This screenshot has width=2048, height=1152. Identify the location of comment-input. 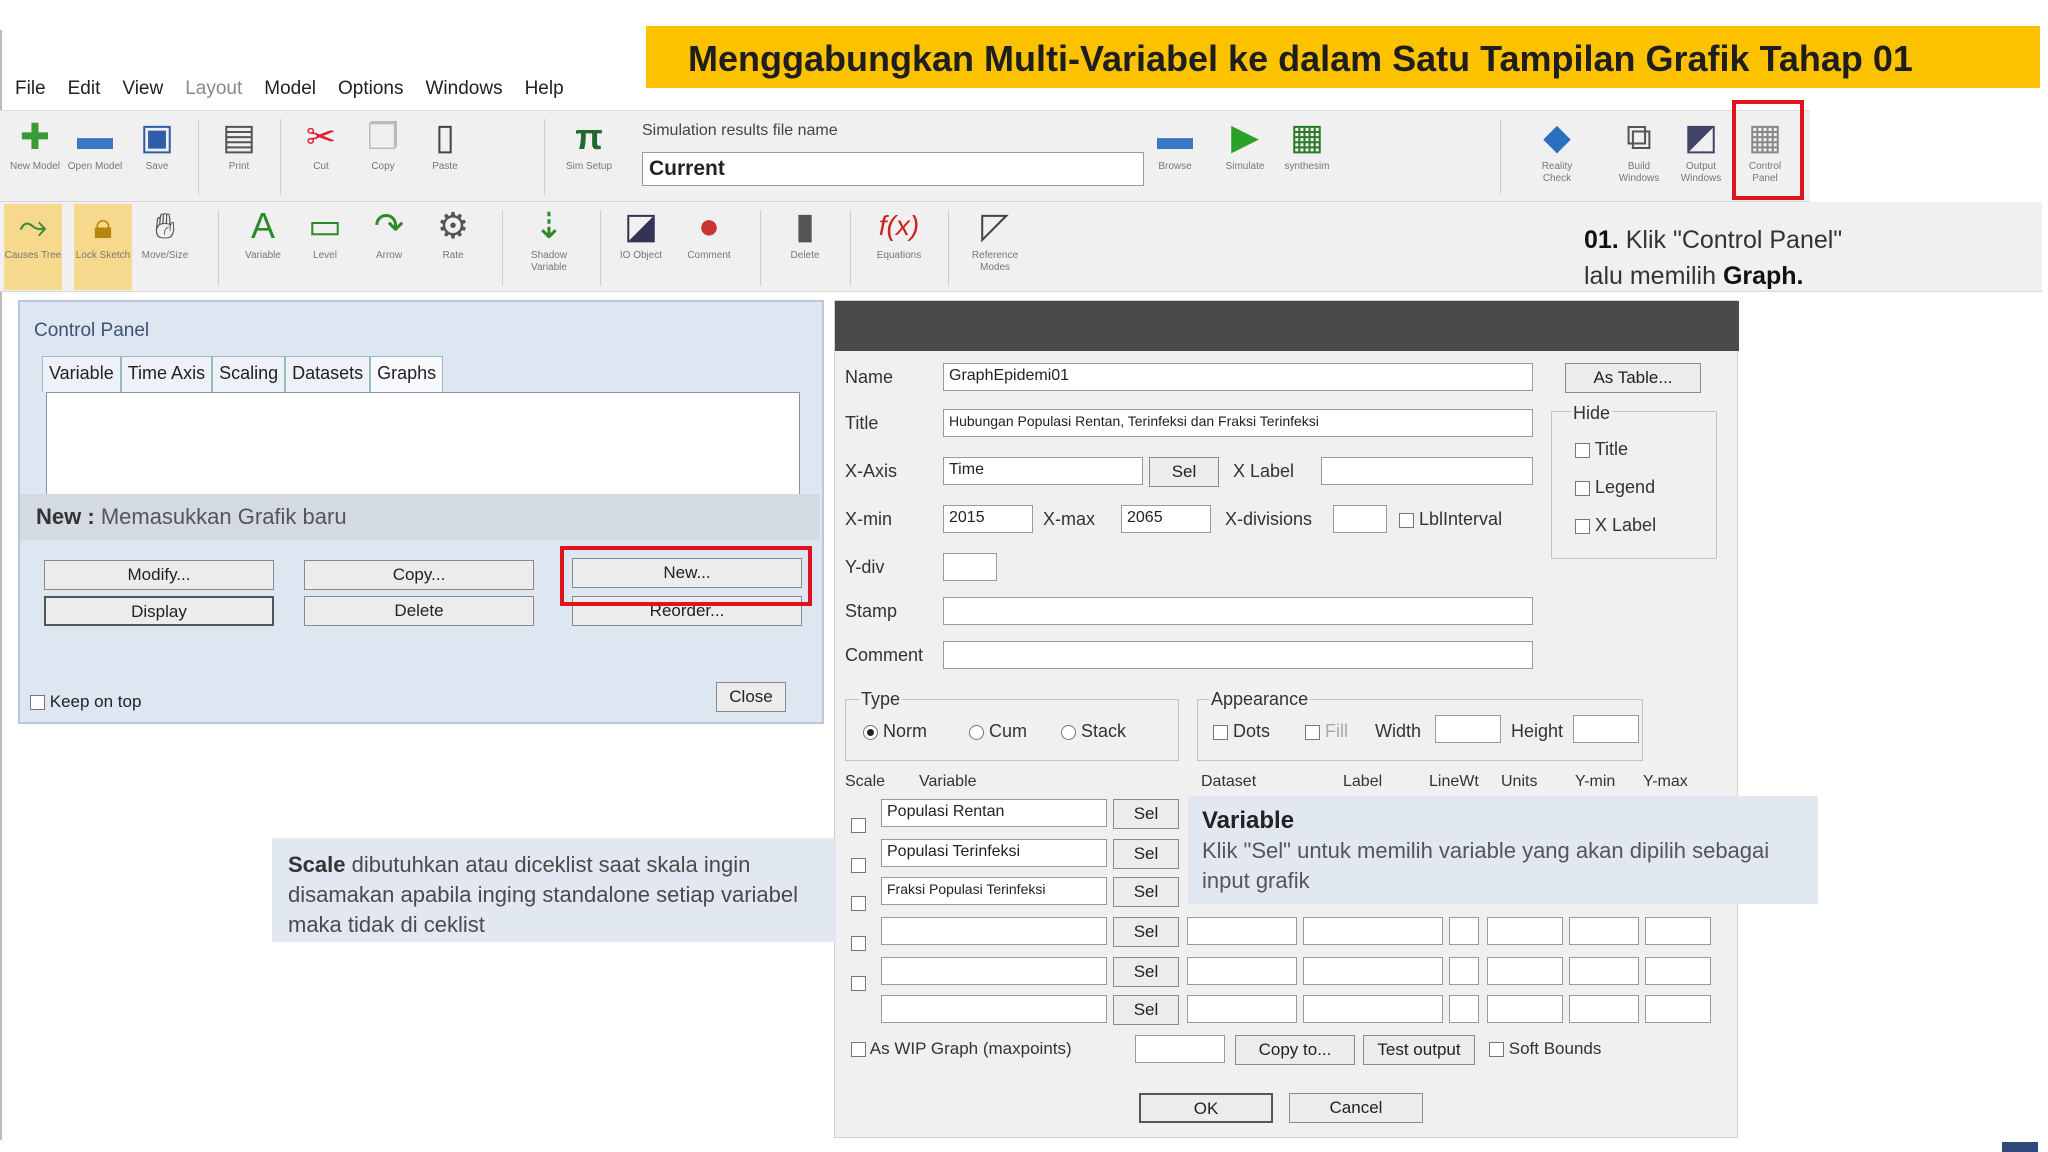
(1238, 655).